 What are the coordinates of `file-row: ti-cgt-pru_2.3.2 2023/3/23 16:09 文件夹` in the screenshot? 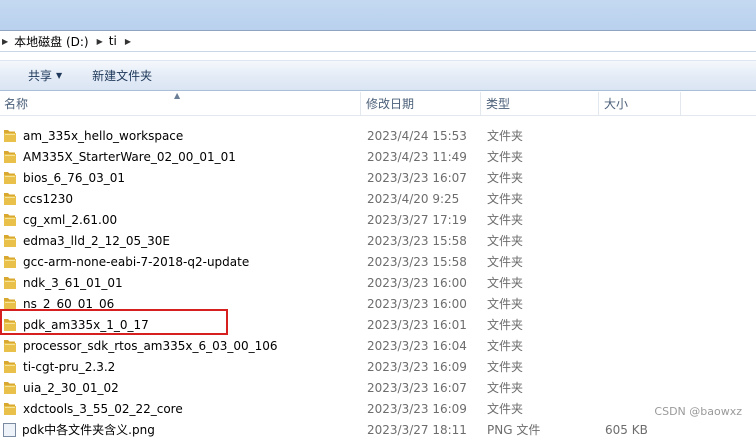 It's located at (378, 366).